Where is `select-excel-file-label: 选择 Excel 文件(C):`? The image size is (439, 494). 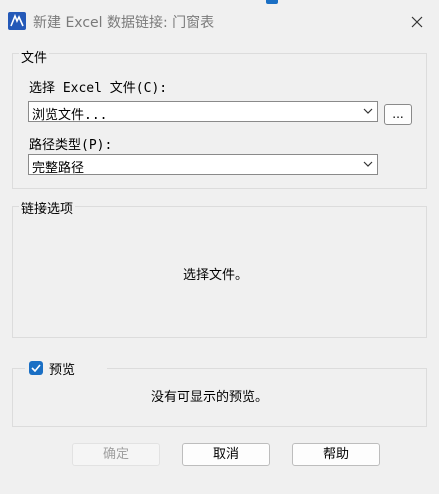 select-excel-file-label: 选择 Excel 文件(C): is located at coordinates (98, 88).